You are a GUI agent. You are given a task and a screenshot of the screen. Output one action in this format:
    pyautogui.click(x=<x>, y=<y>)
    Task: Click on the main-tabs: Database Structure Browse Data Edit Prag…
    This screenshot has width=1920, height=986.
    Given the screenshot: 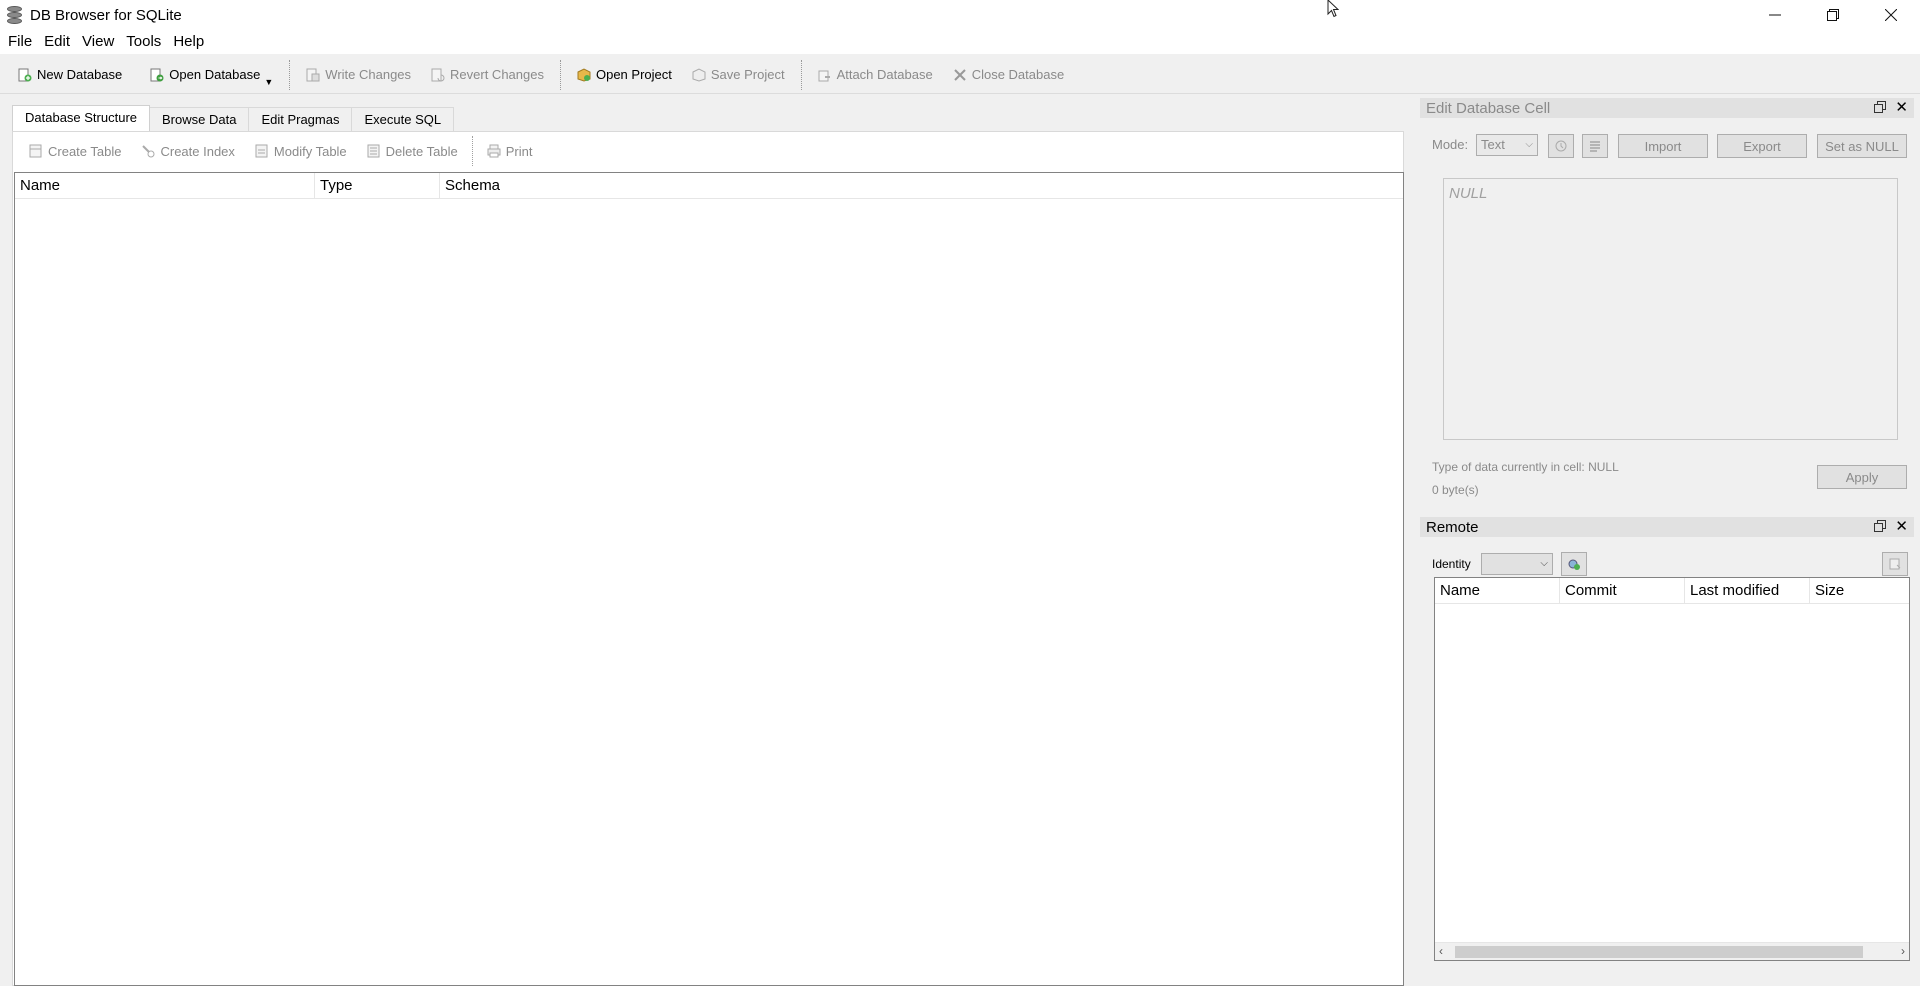 What is the action you would take?
    pyautogui.click(x=233, y=118)
    